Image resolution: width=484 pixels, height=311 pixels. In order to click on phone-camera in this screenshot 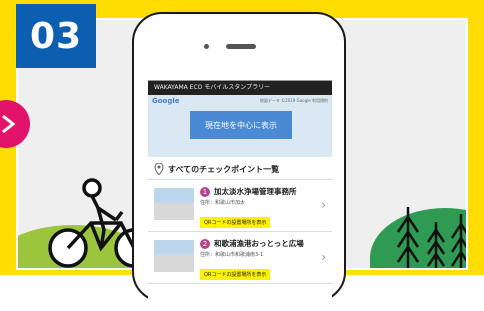, I will do `click(206, 46)`.